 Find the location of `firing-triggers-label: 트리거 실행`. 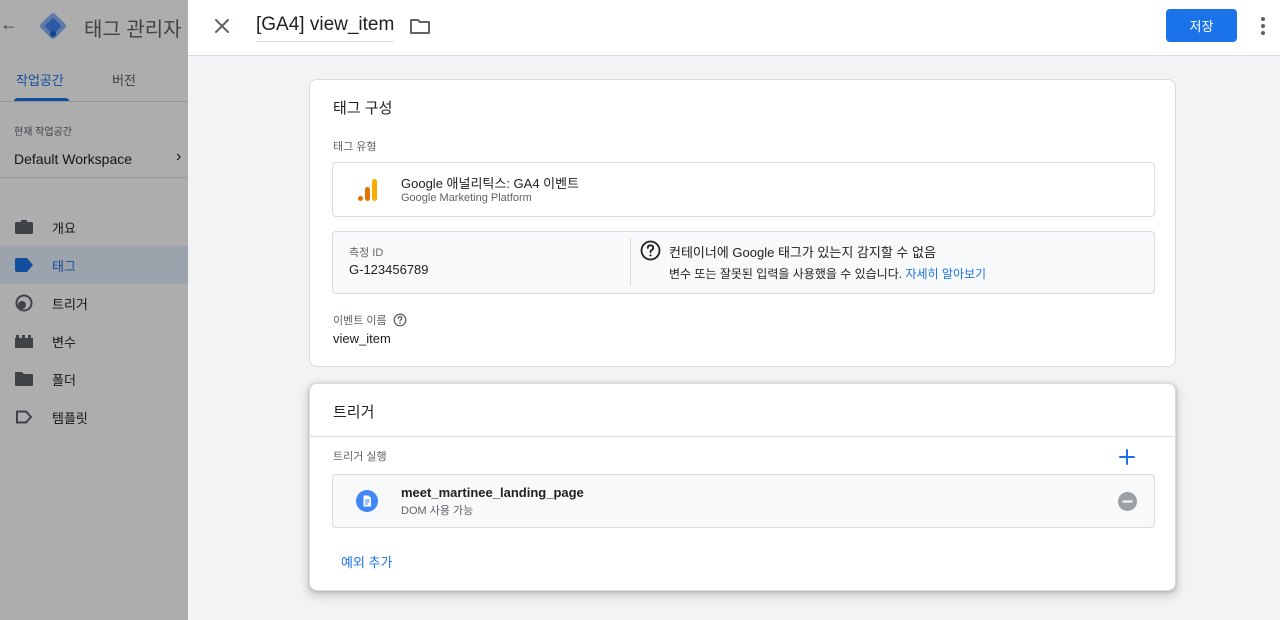

firing-triggers-label: 트리거 실행 is located at coordinates (360, 457).